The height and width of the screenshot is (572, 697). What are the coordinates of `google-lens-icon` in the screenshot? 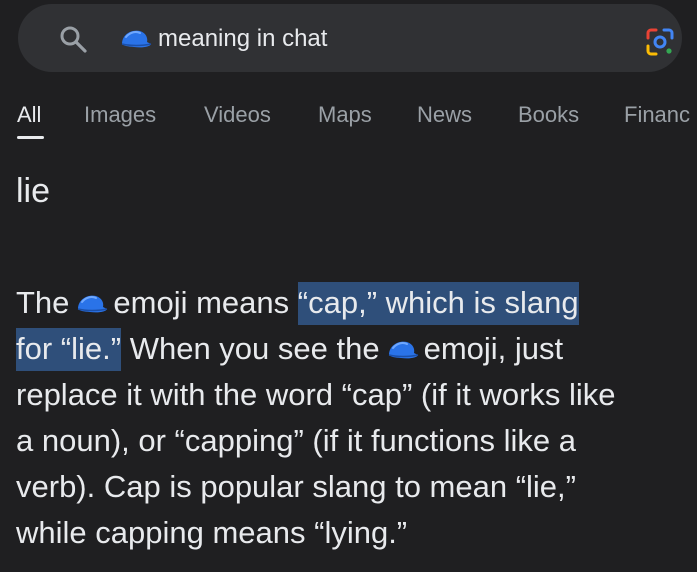 It's located at (660, 42).